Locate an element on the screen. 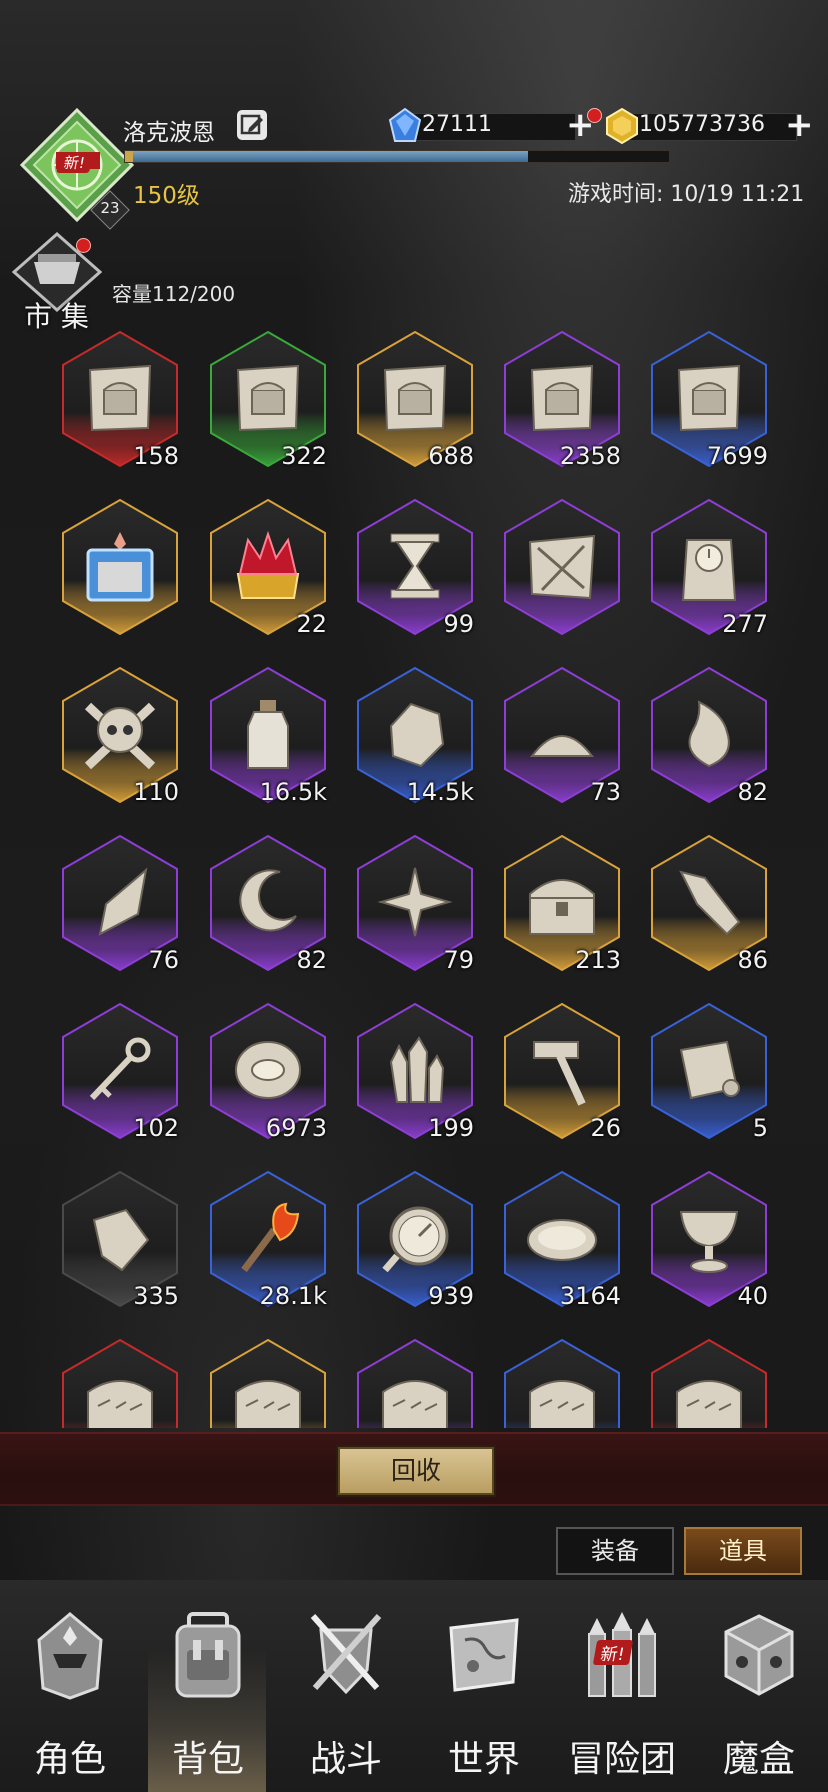 Image resolution: width=828 pixels, height=1792 pixels. scroll-icon is located at coordinates (709, 1070).